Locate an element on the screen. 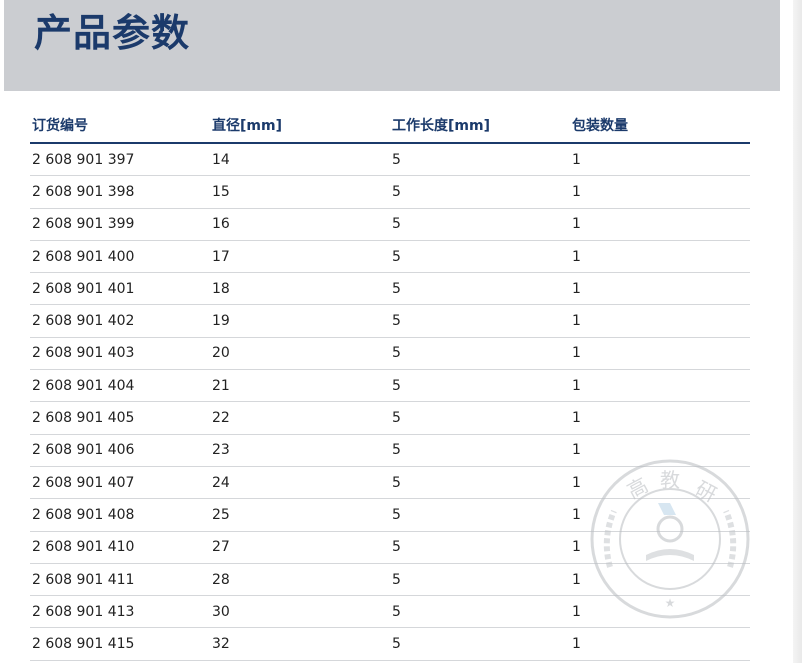 This screenshot has height=663, width=802. cell-diameter: 22 is located at coordinates (300, 418).